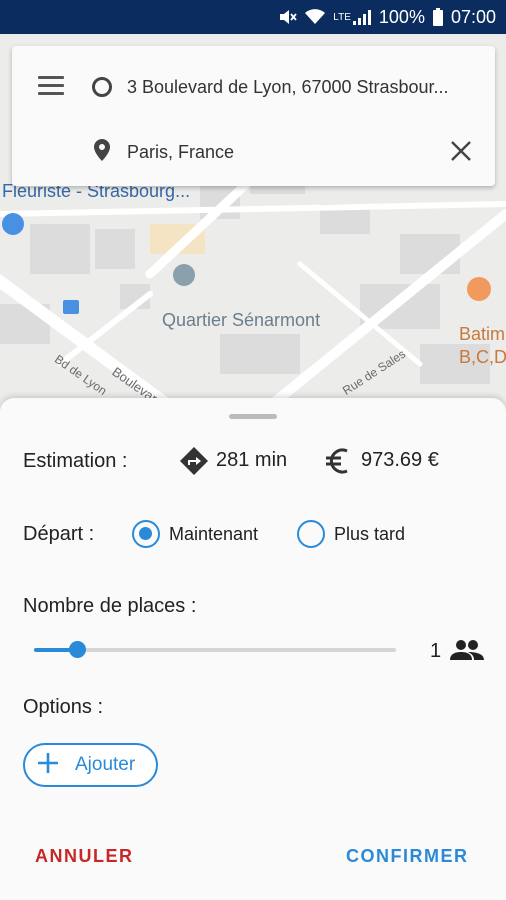 The height and width of the screenshot is (900, 506). What do you see at coordinates (75, 461) in the screenshot?
I see `estimation-label: Estimation :` at bounding box center [75, 461].